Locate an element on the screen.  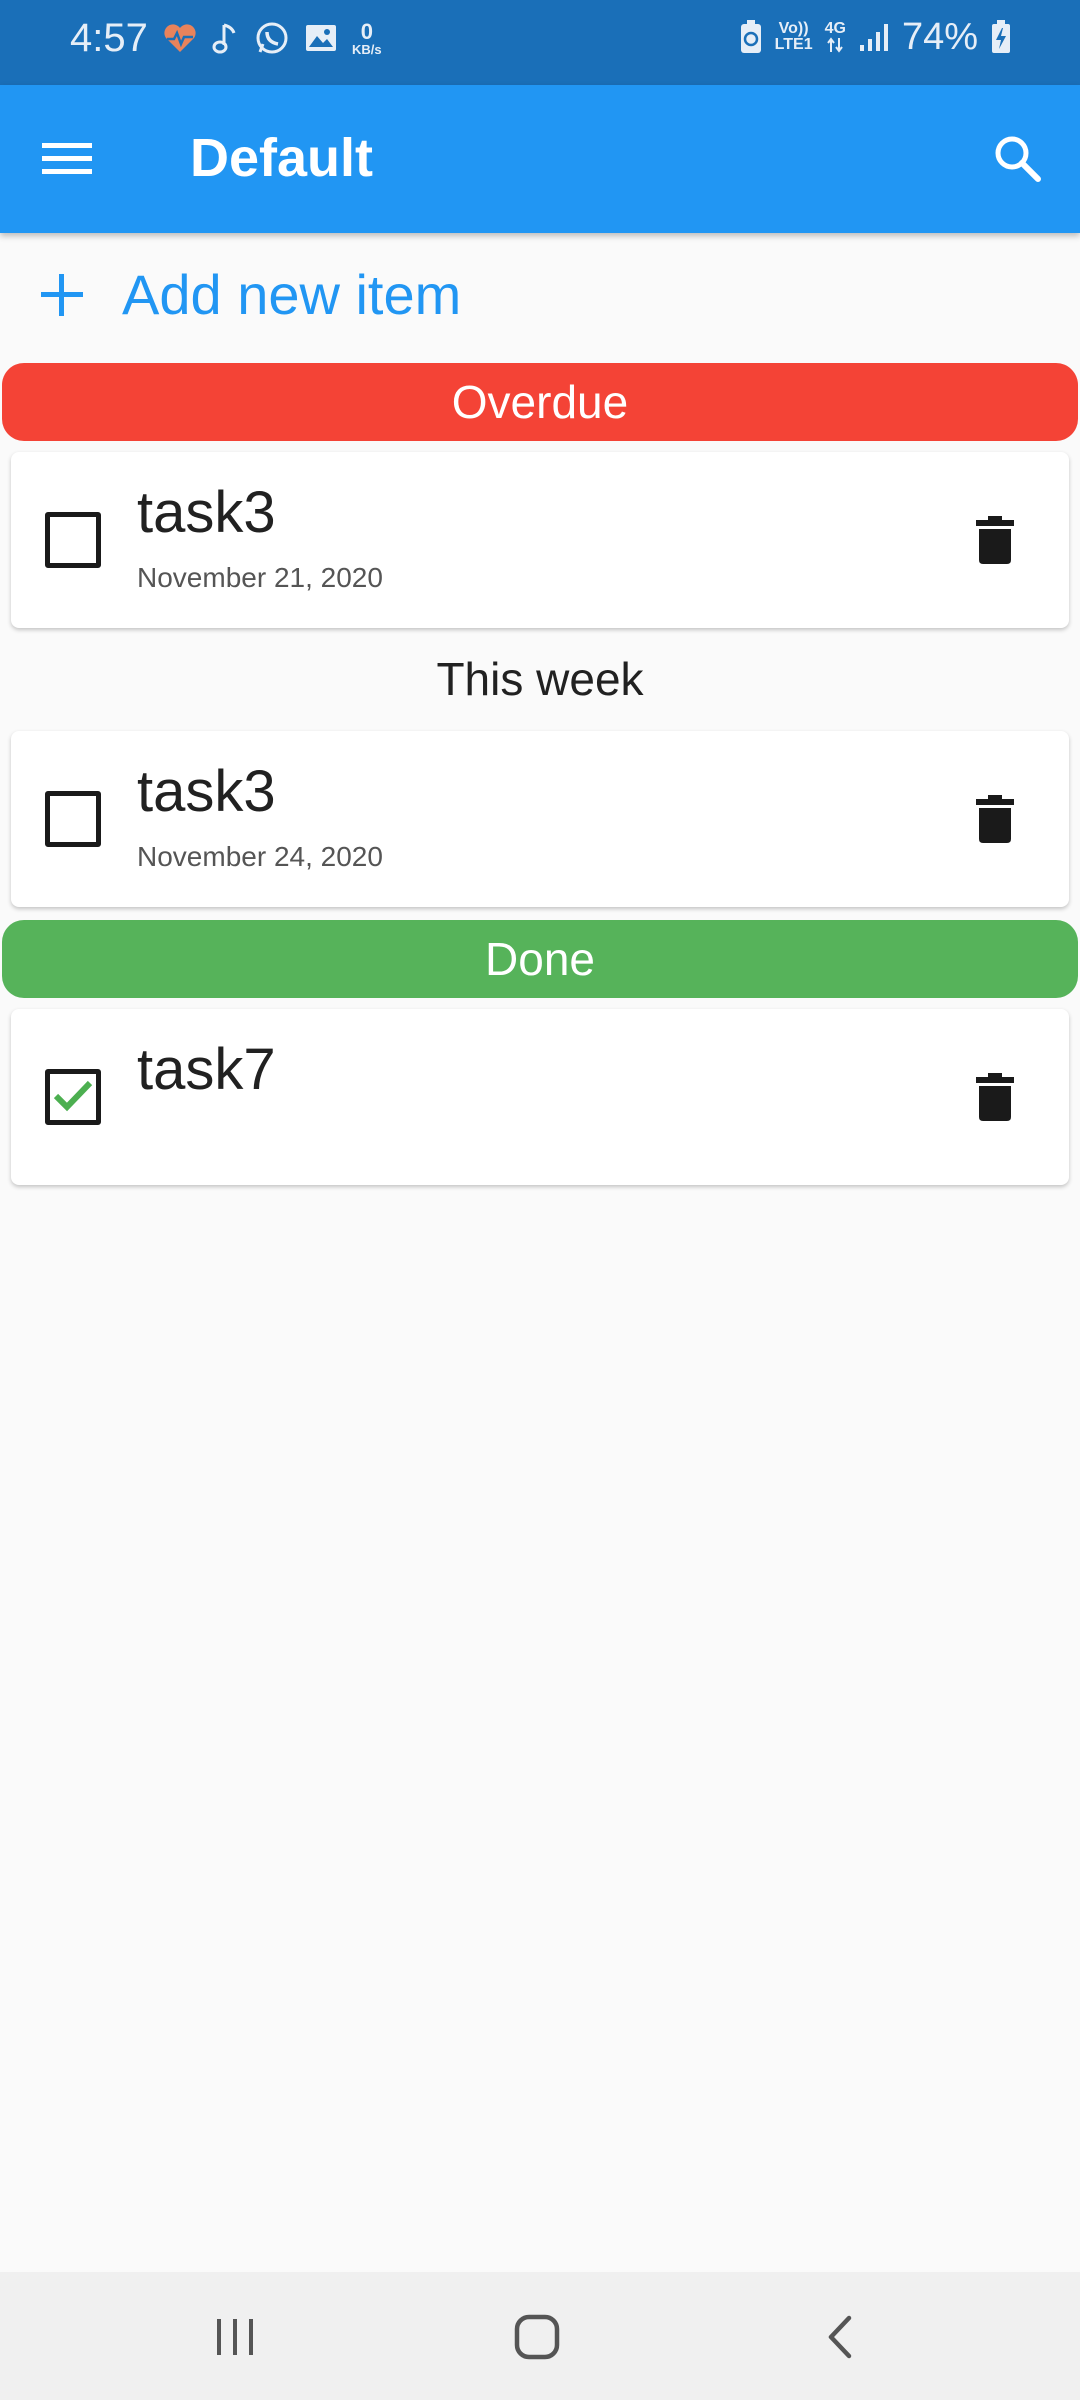
task-due-date: November 21, 2020 is located at coordinates (260, 577).